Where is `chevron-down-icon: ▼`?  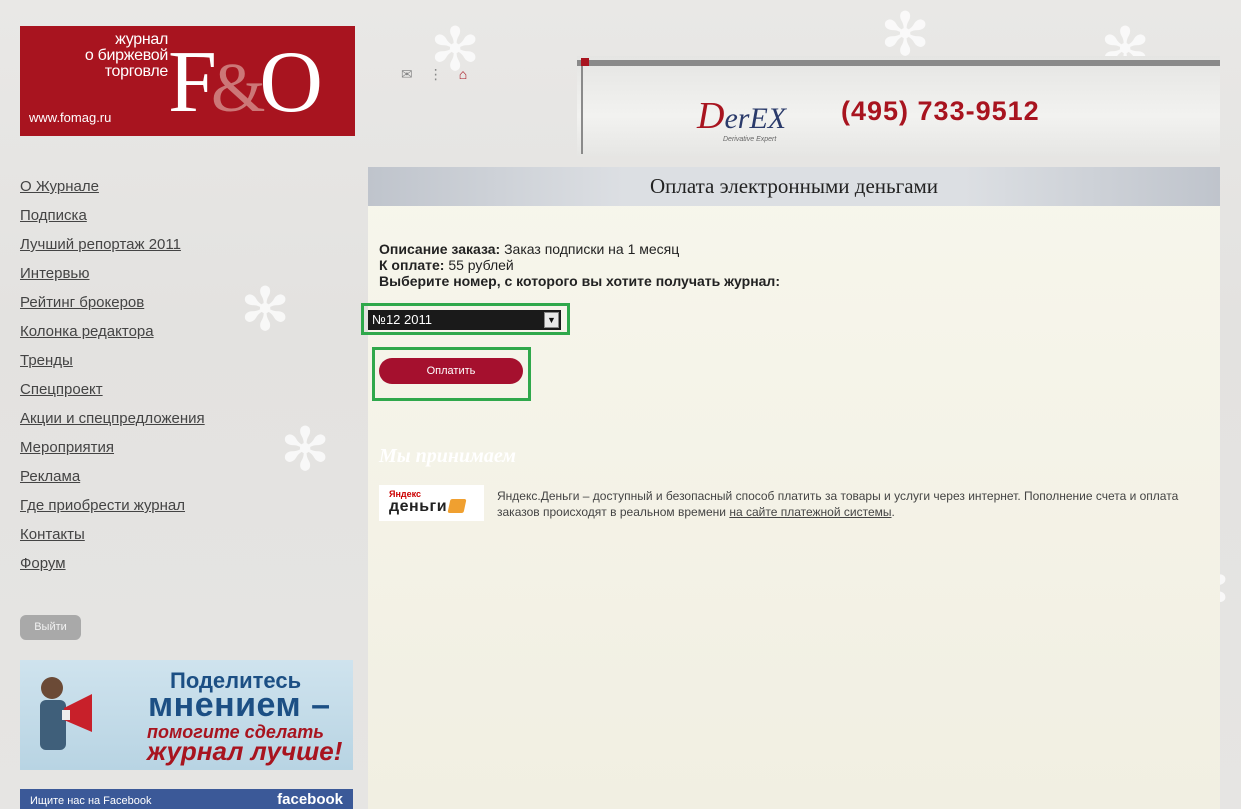 chevron-down-icon: ▼ is located at coordinates (551, 320).